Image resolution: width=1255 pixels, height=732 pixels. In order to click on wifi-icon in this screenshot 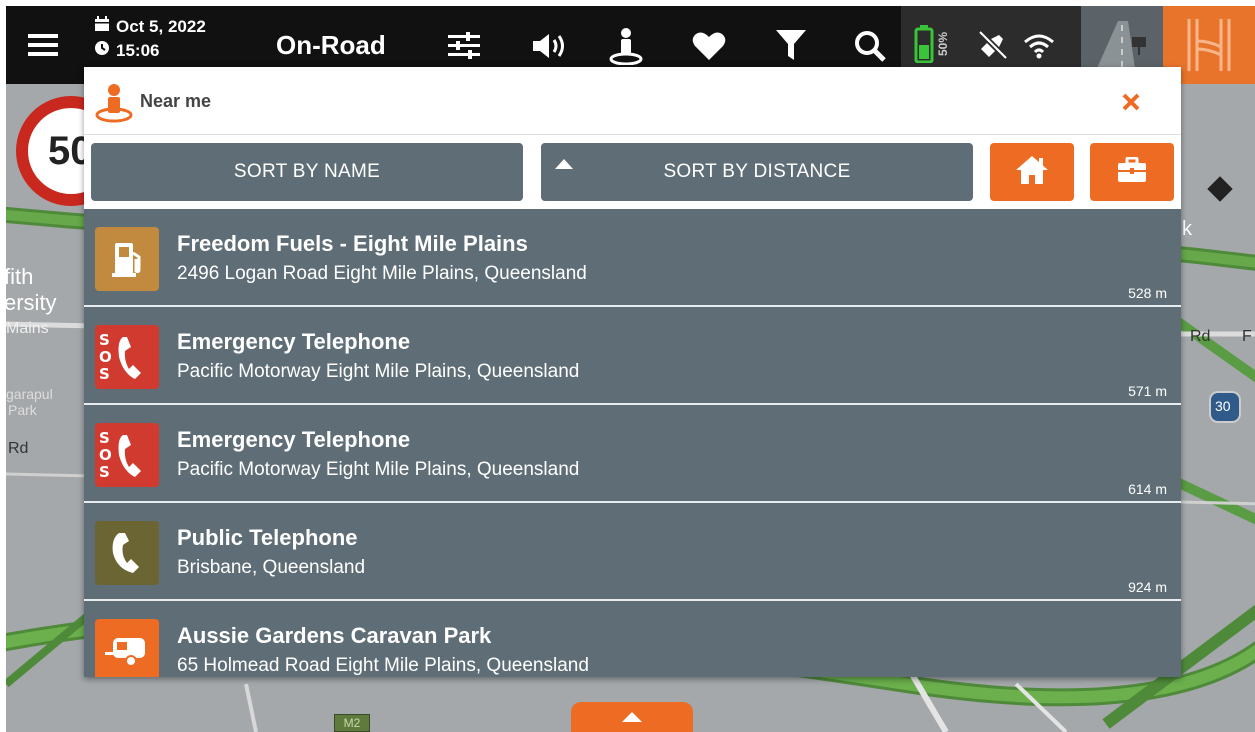, I will do `click(1039, 46)`.